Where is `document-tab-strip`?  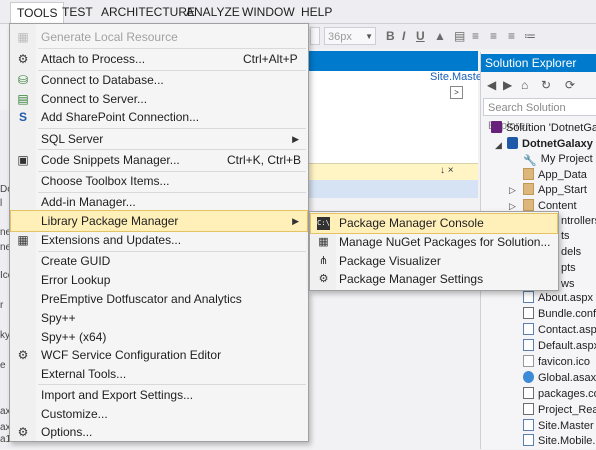 document-tab-strip is located at coordinates (389, 61).